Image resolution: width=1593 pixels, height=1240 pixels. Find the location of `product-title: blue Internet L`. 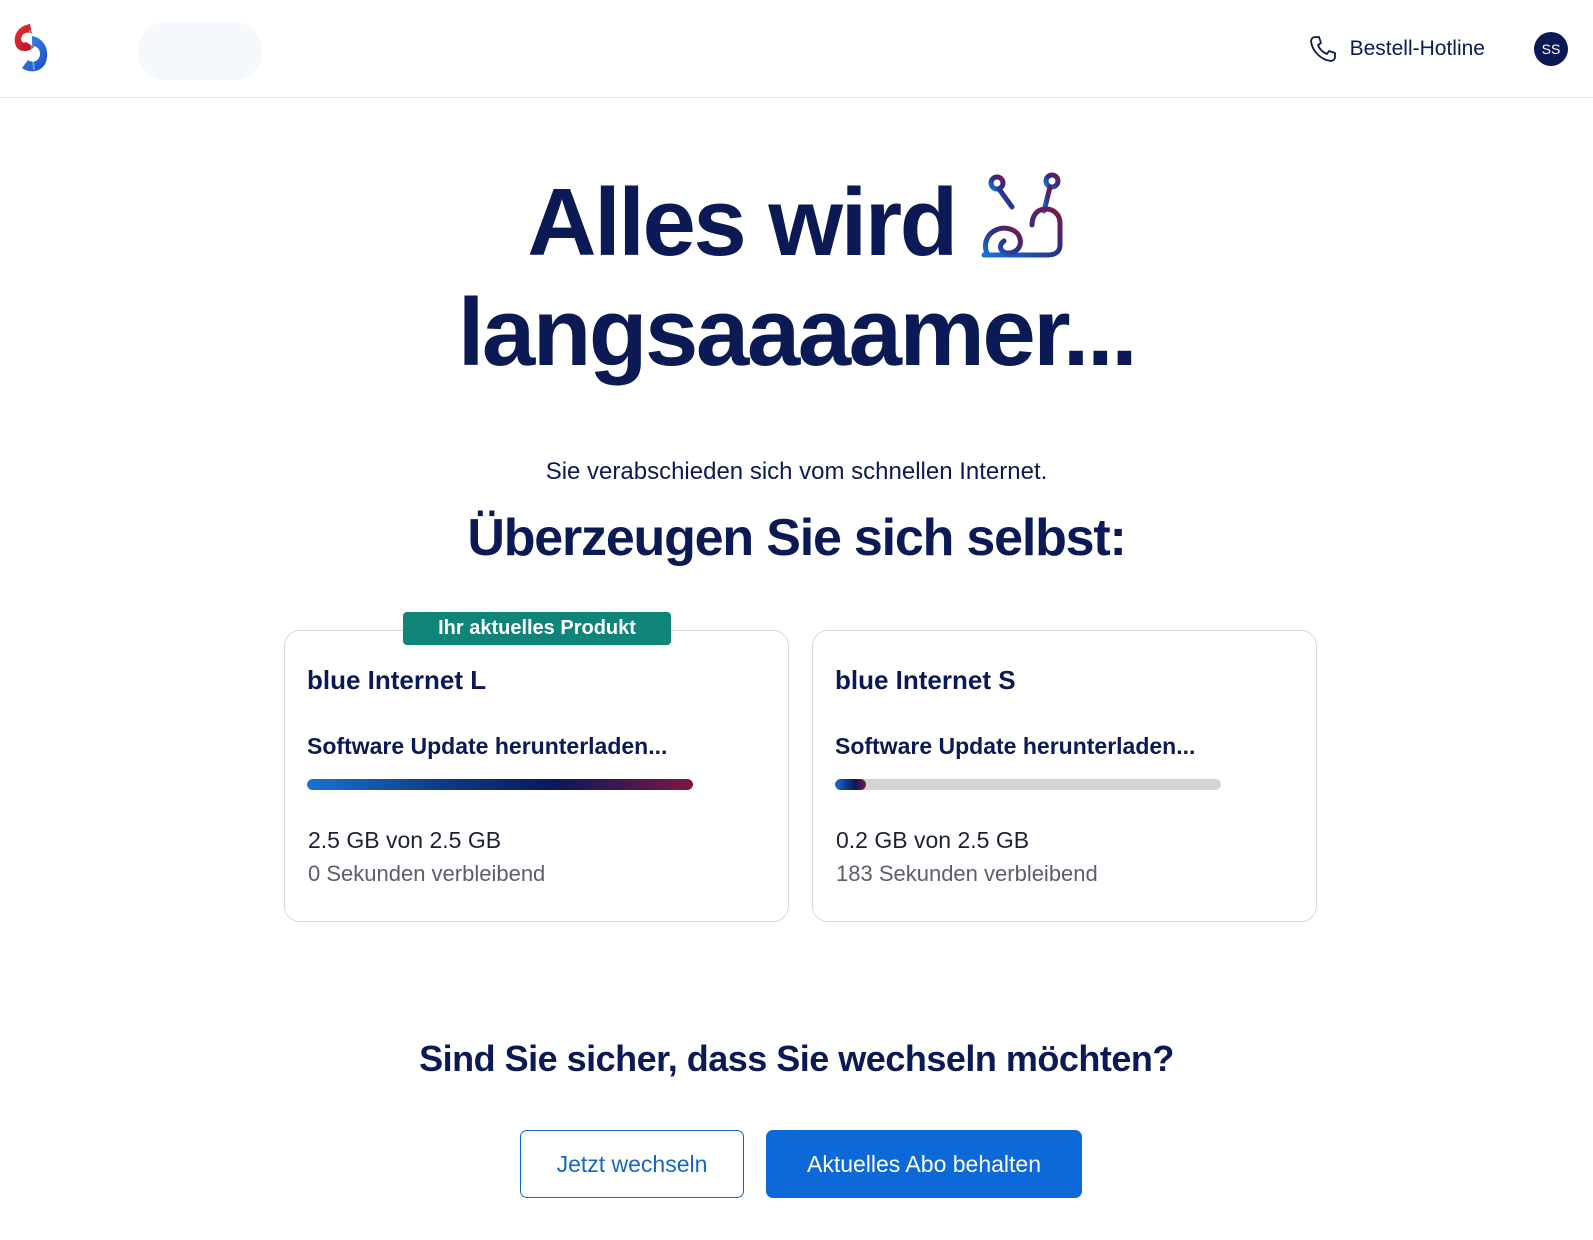

product-title: blue Internet L is located at coordinates (397, 680).